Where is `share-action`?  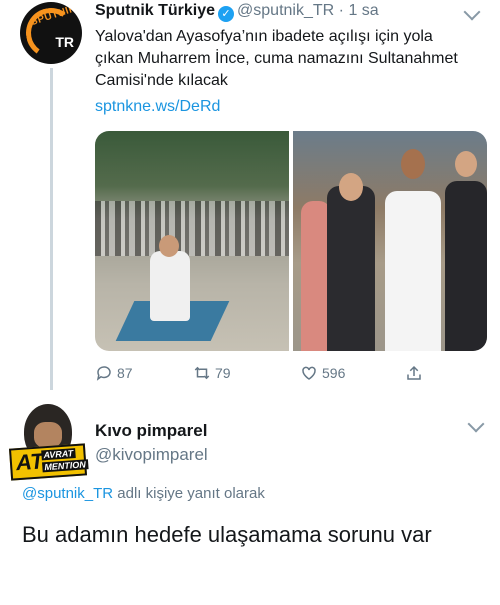
share-action is located at coordinates (416, 373).